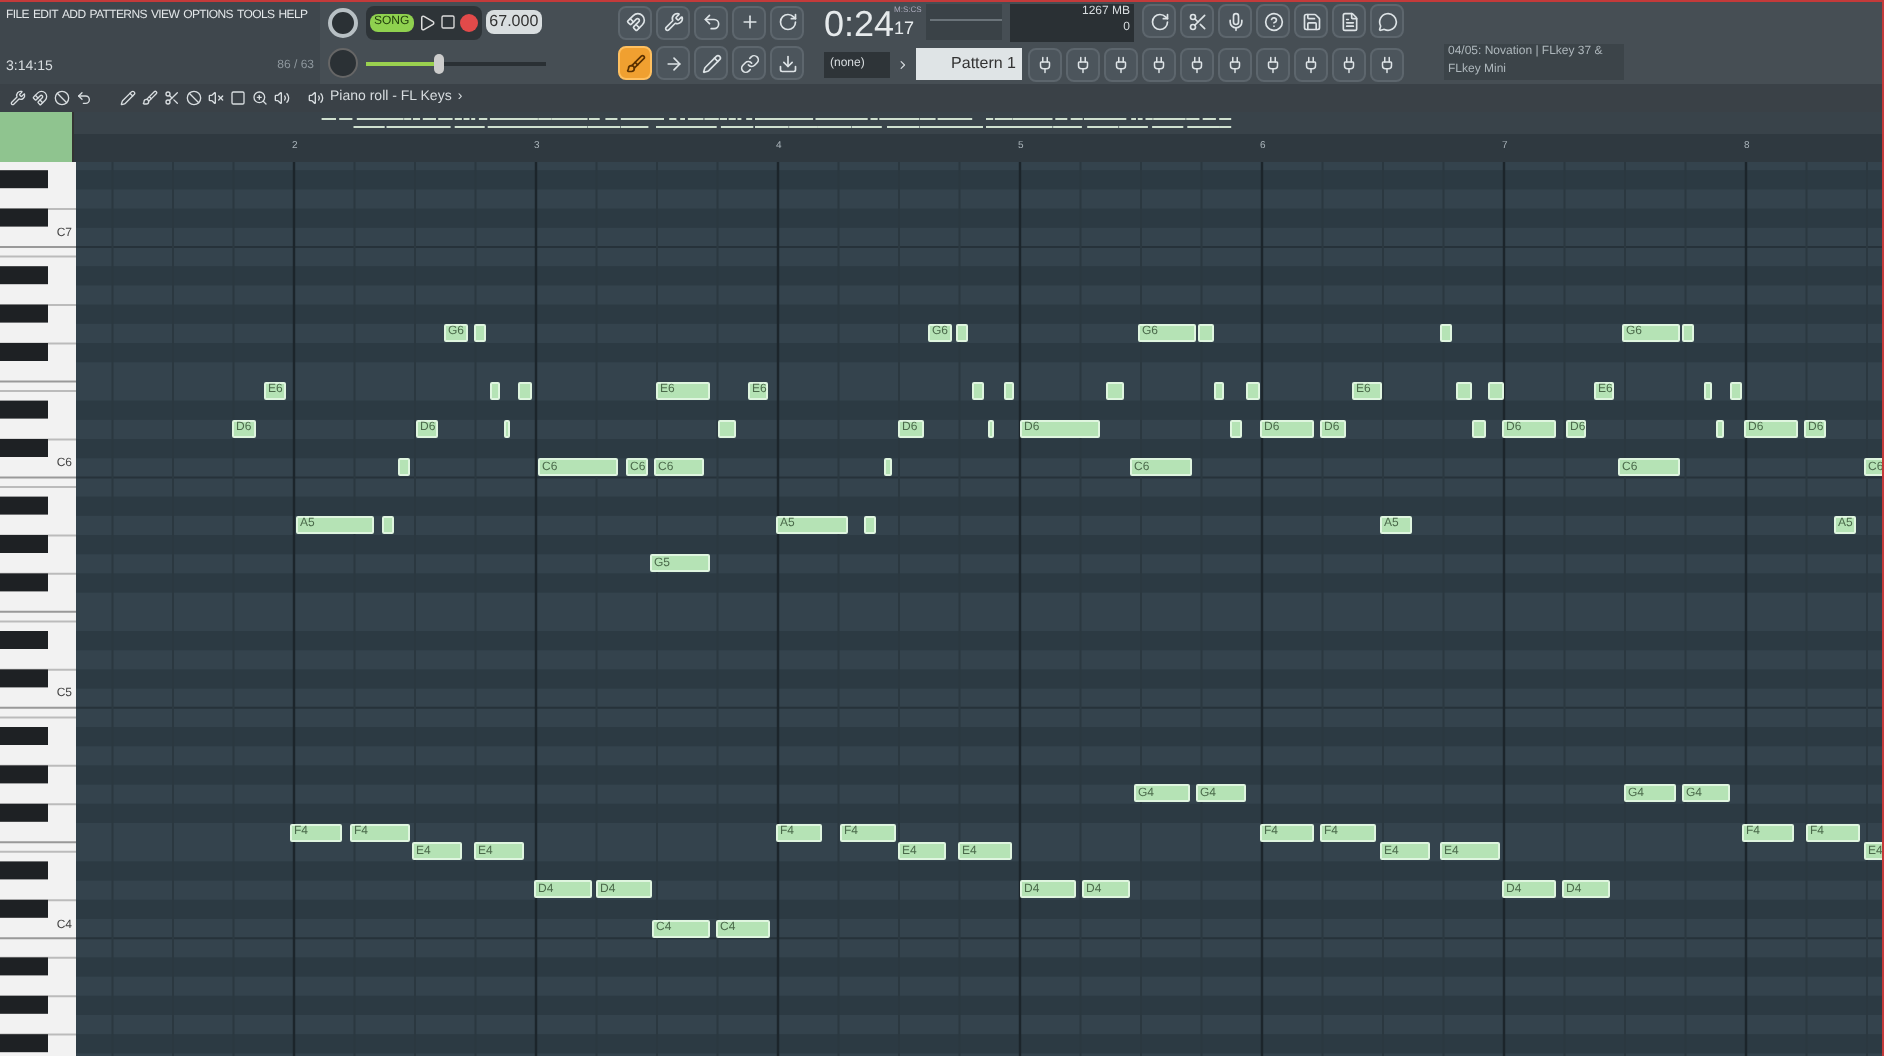 The height and width of the screenshot is (1056, 1884). Describe the element at coordinates (969, 64) in the screenshot. I see `pattern-selector: Pattern 1` at that location.